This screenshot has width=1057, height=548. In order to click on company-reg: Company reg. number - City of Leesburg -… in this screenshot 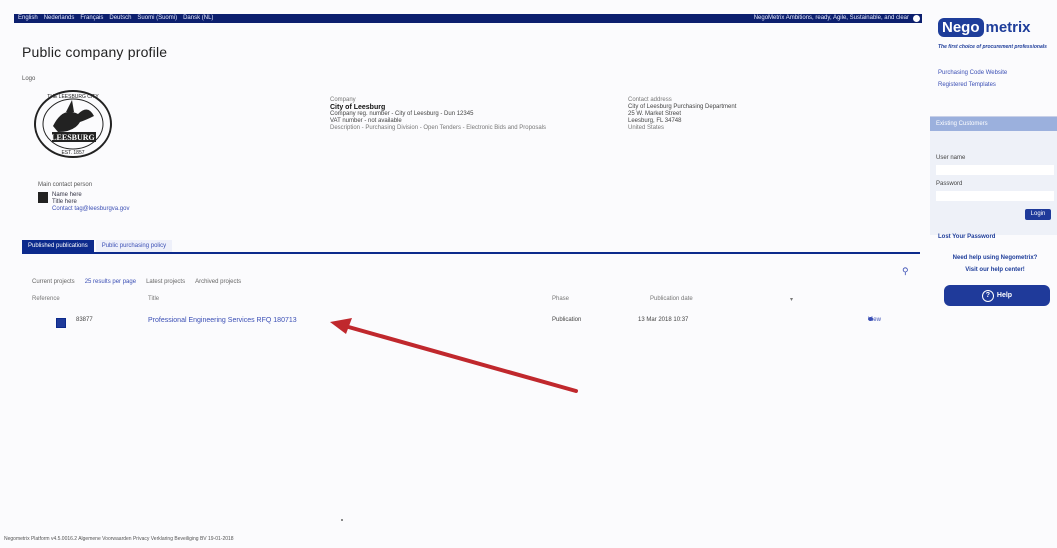, I will do `click(402, 114)`.